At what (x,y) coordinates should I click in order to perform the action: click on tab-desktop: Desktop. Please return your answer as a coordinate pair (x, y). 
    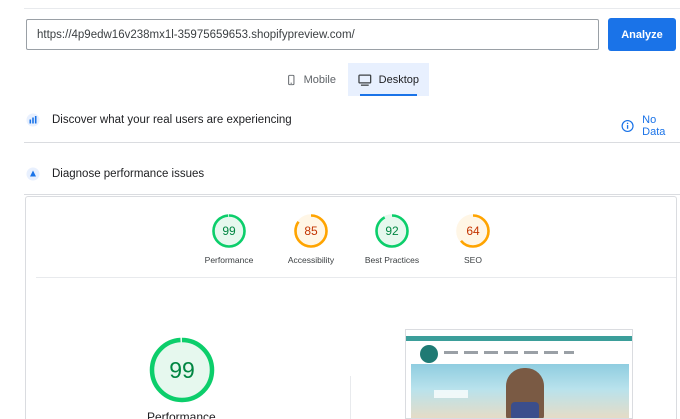
    Looking at the image, I should click on (388, 79).